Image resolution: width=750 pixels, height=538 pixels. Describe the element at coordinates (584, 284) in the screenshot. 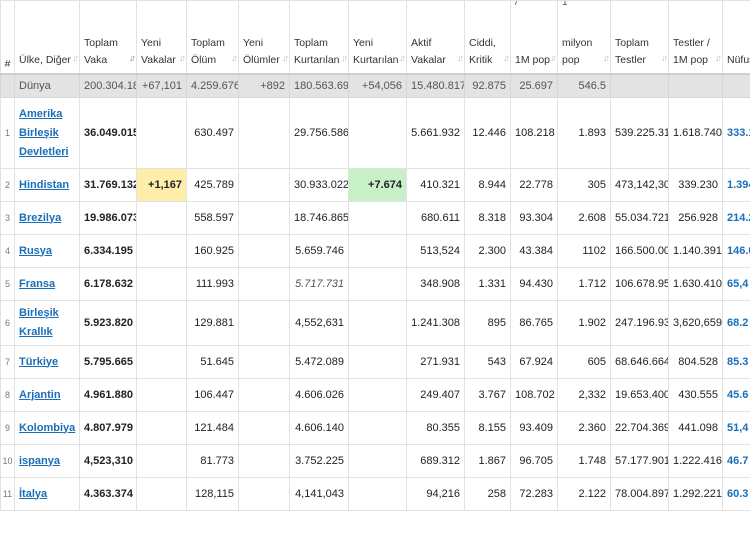

I see `deaths-per-m-cell: 1.712` at that location.